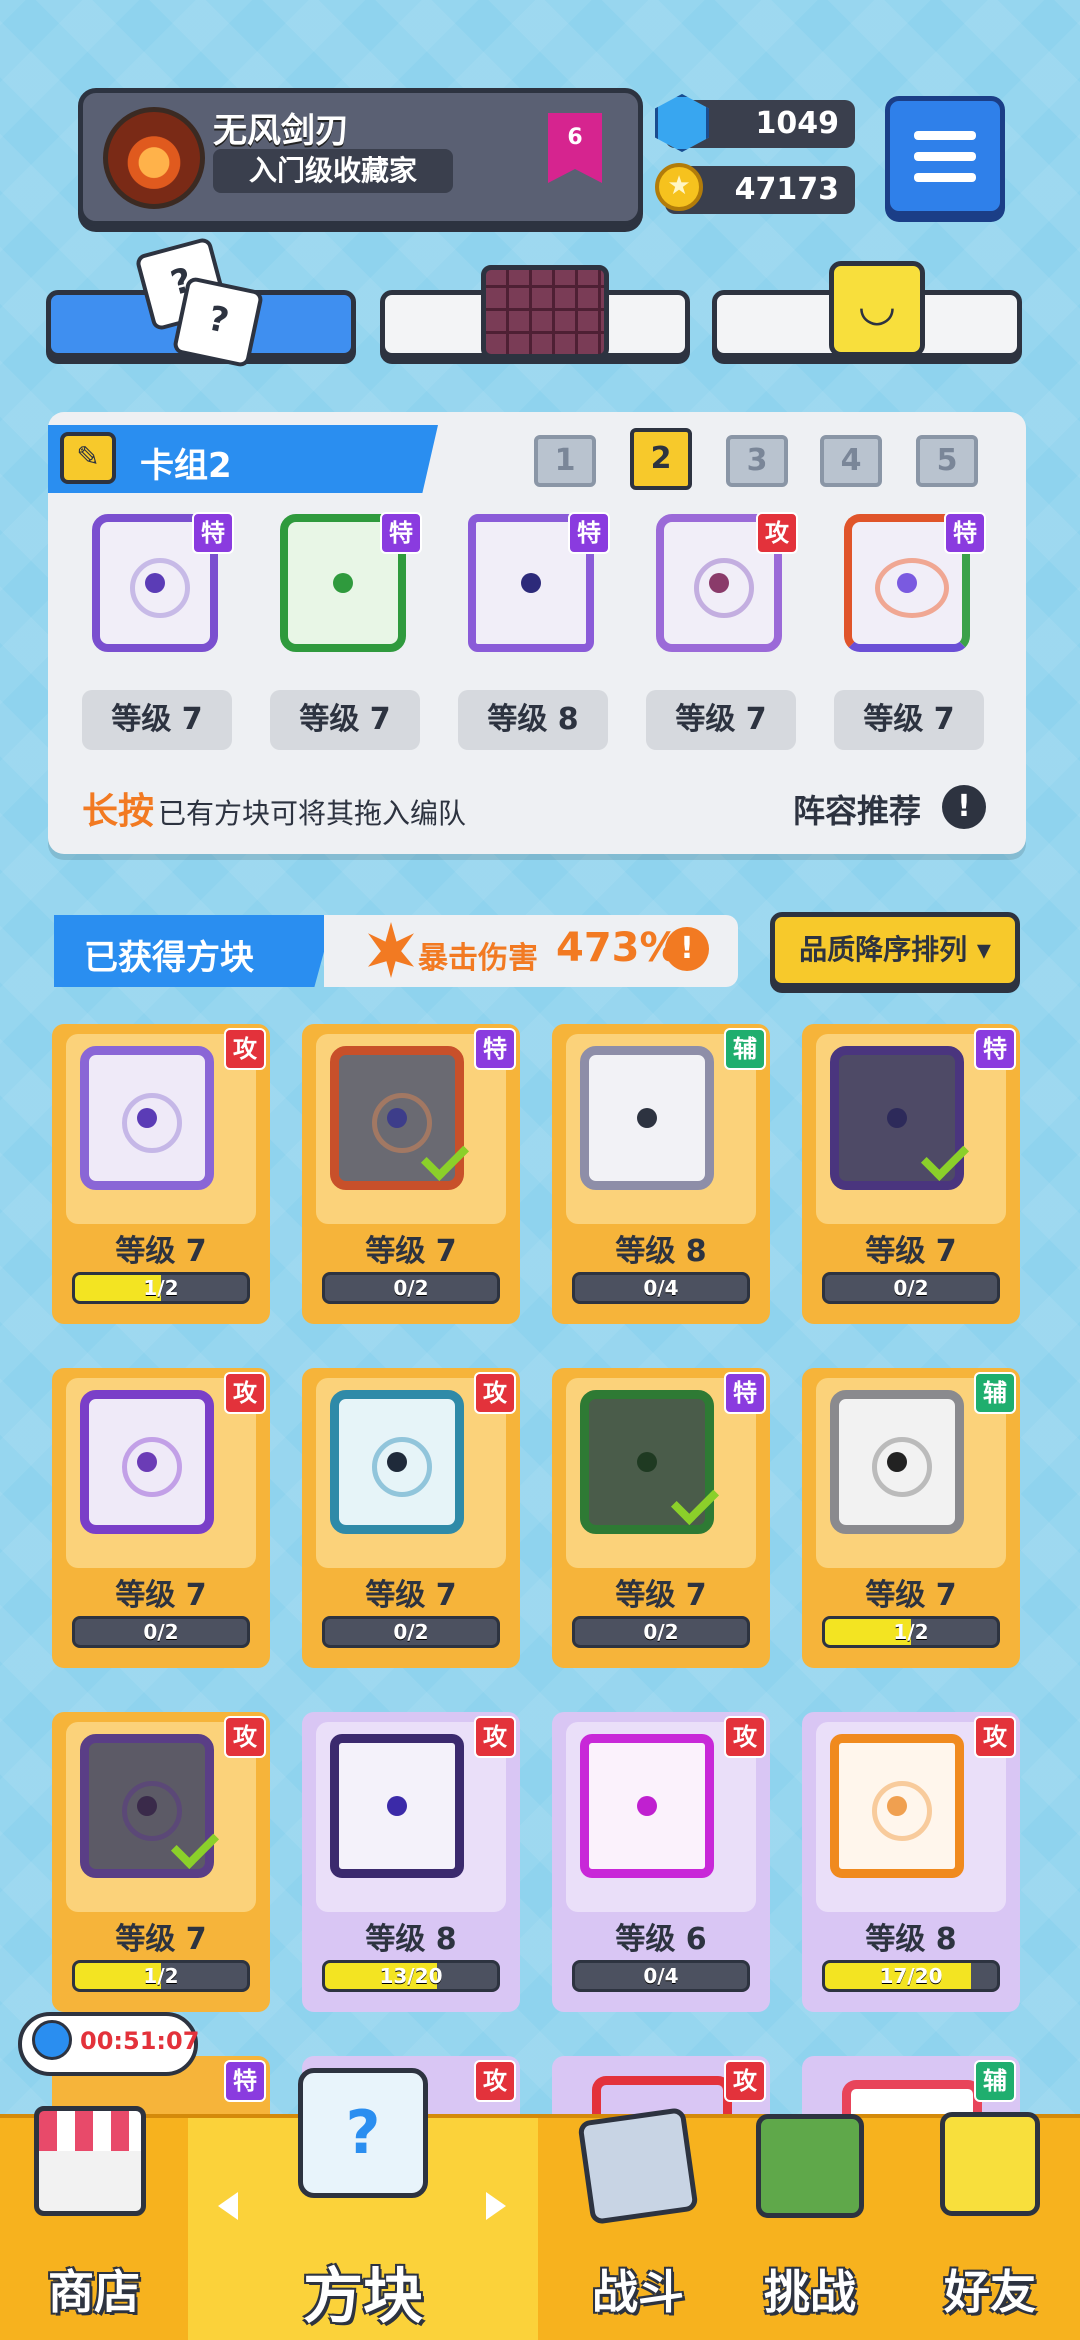 Image resolution: width=1080 pixels, height=2340 pixels. I want to click on nav-friends-label: 好友, so click(990, 2292).